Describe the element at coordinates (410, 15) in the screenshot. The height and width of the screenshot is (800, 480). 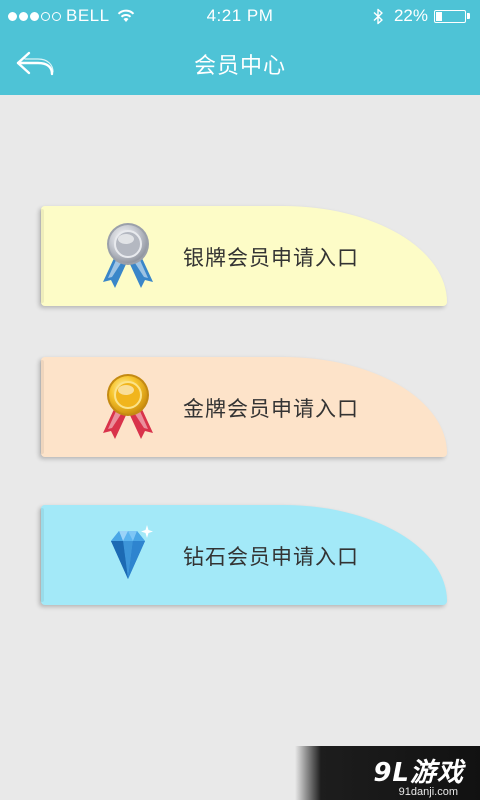
I see `battery-percent: 22%` at that location.